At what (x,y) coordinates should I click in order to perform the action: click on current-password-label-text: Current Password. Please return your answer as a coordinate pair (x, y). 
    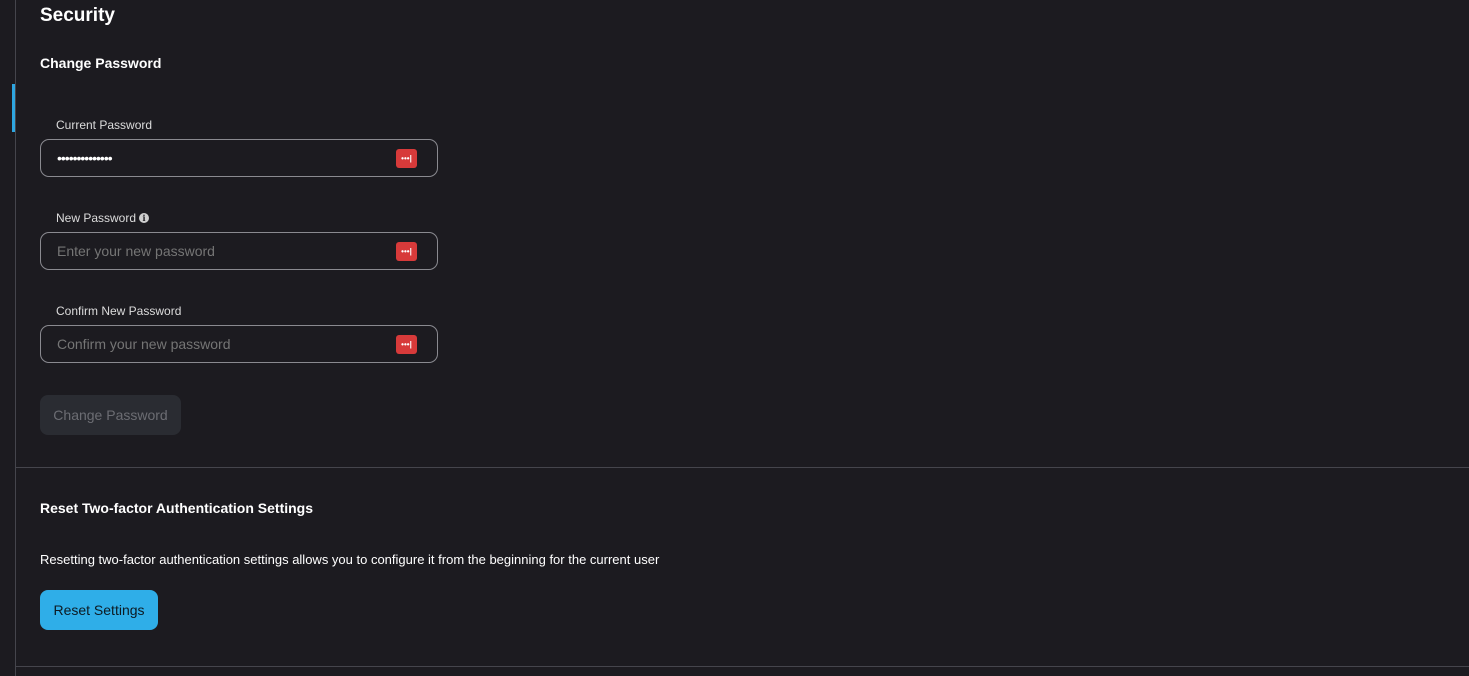
    Looking at the image, I should click on (104, 125).